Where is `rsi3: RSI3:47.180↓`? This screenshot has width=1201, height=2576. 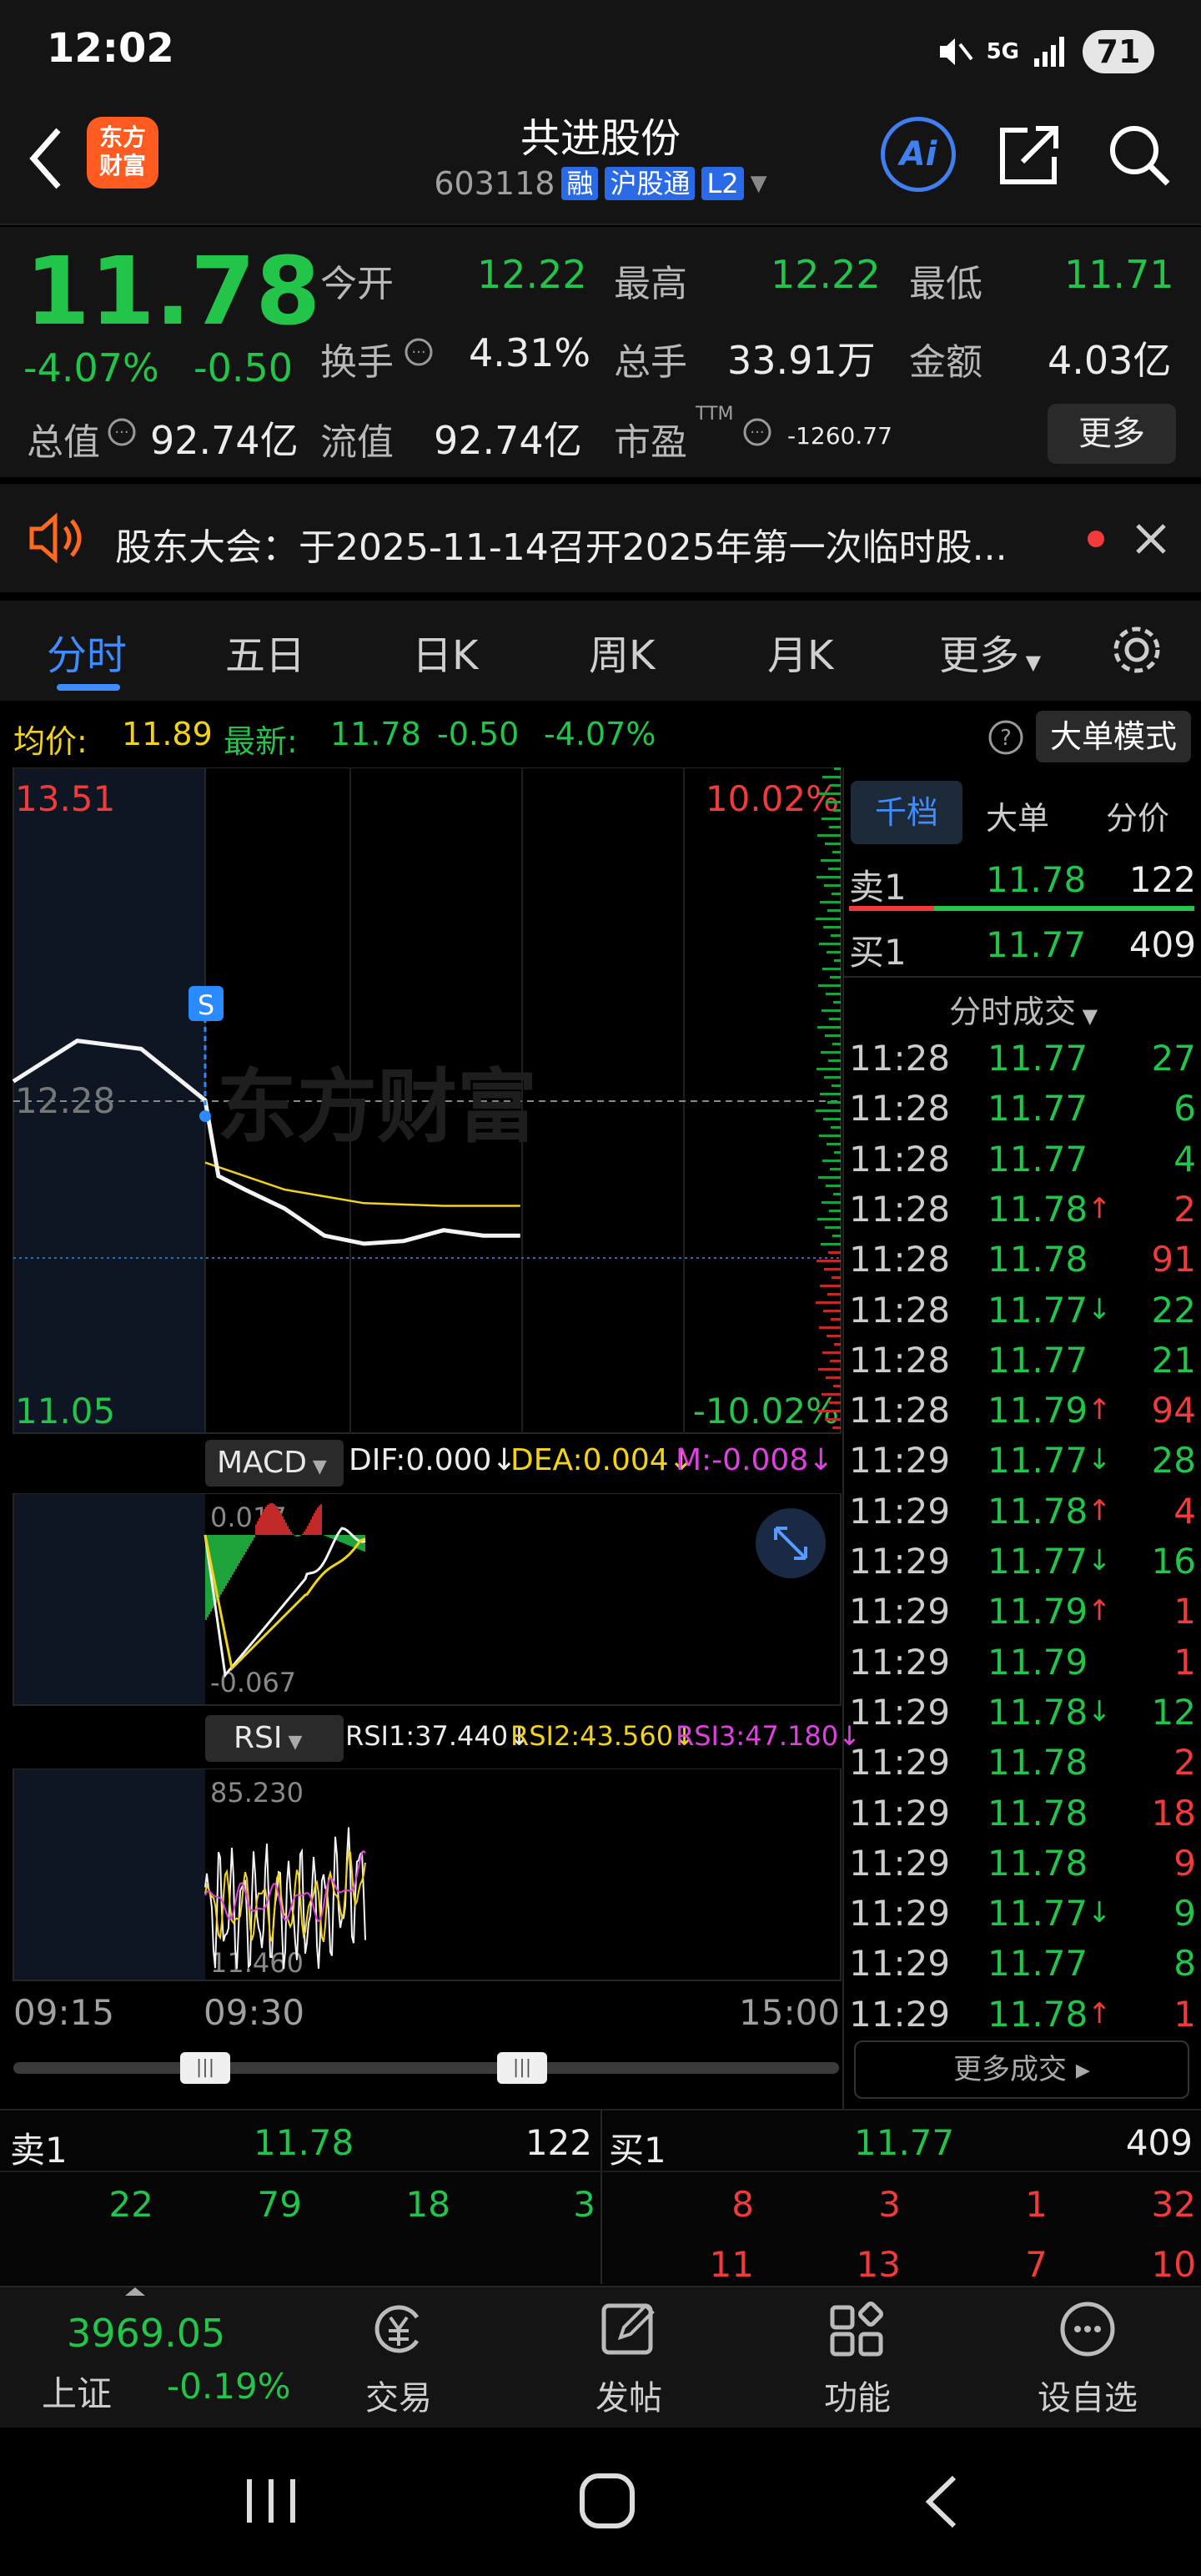
rsi3: RSI3:47.180↓ is located at coordinates (769, 1736).